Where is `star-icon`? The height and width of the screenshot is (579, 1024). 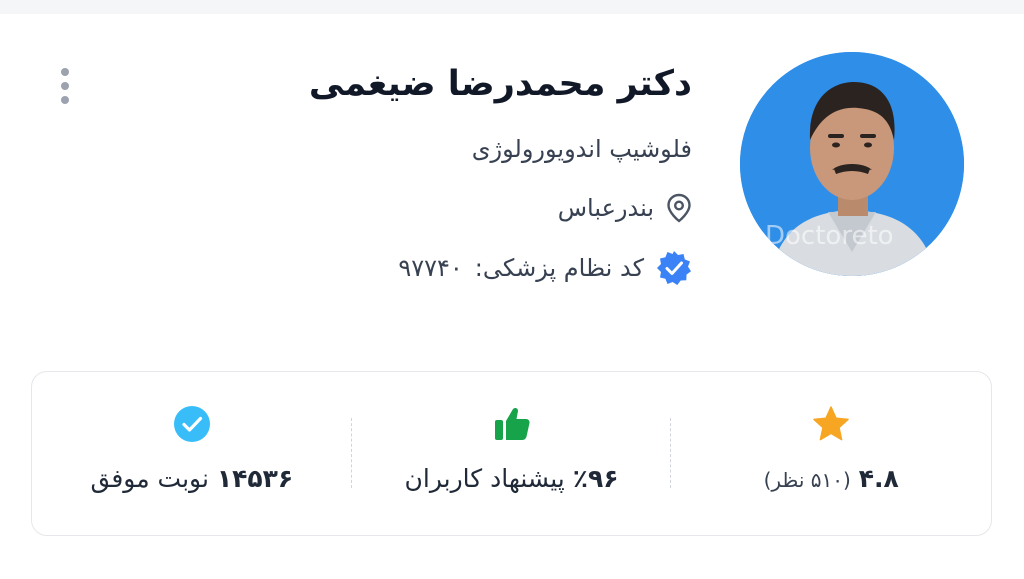 star-icon is located at coordinates (831, 424).